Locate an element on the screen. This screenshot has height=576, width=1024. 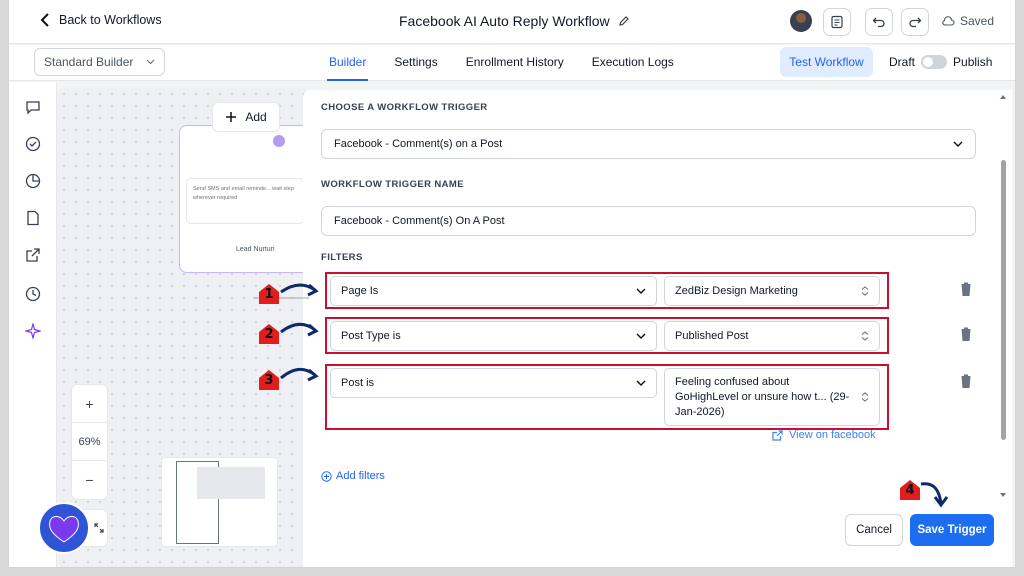
filter-1-value: ZedBiz Design Marketing is located at coordinates (736, 291).